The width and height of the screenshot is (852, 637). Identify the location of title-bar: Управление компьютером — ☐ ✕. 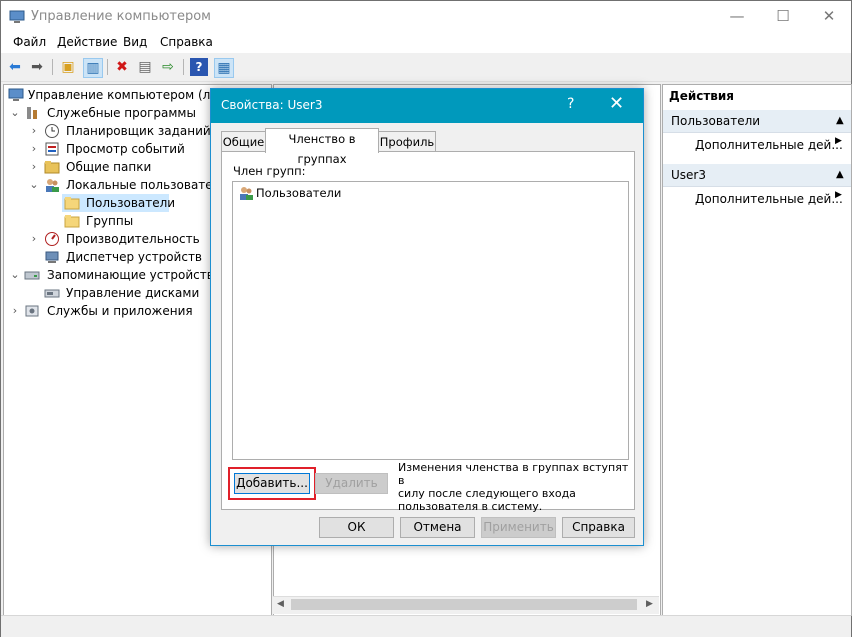
(426, 16).